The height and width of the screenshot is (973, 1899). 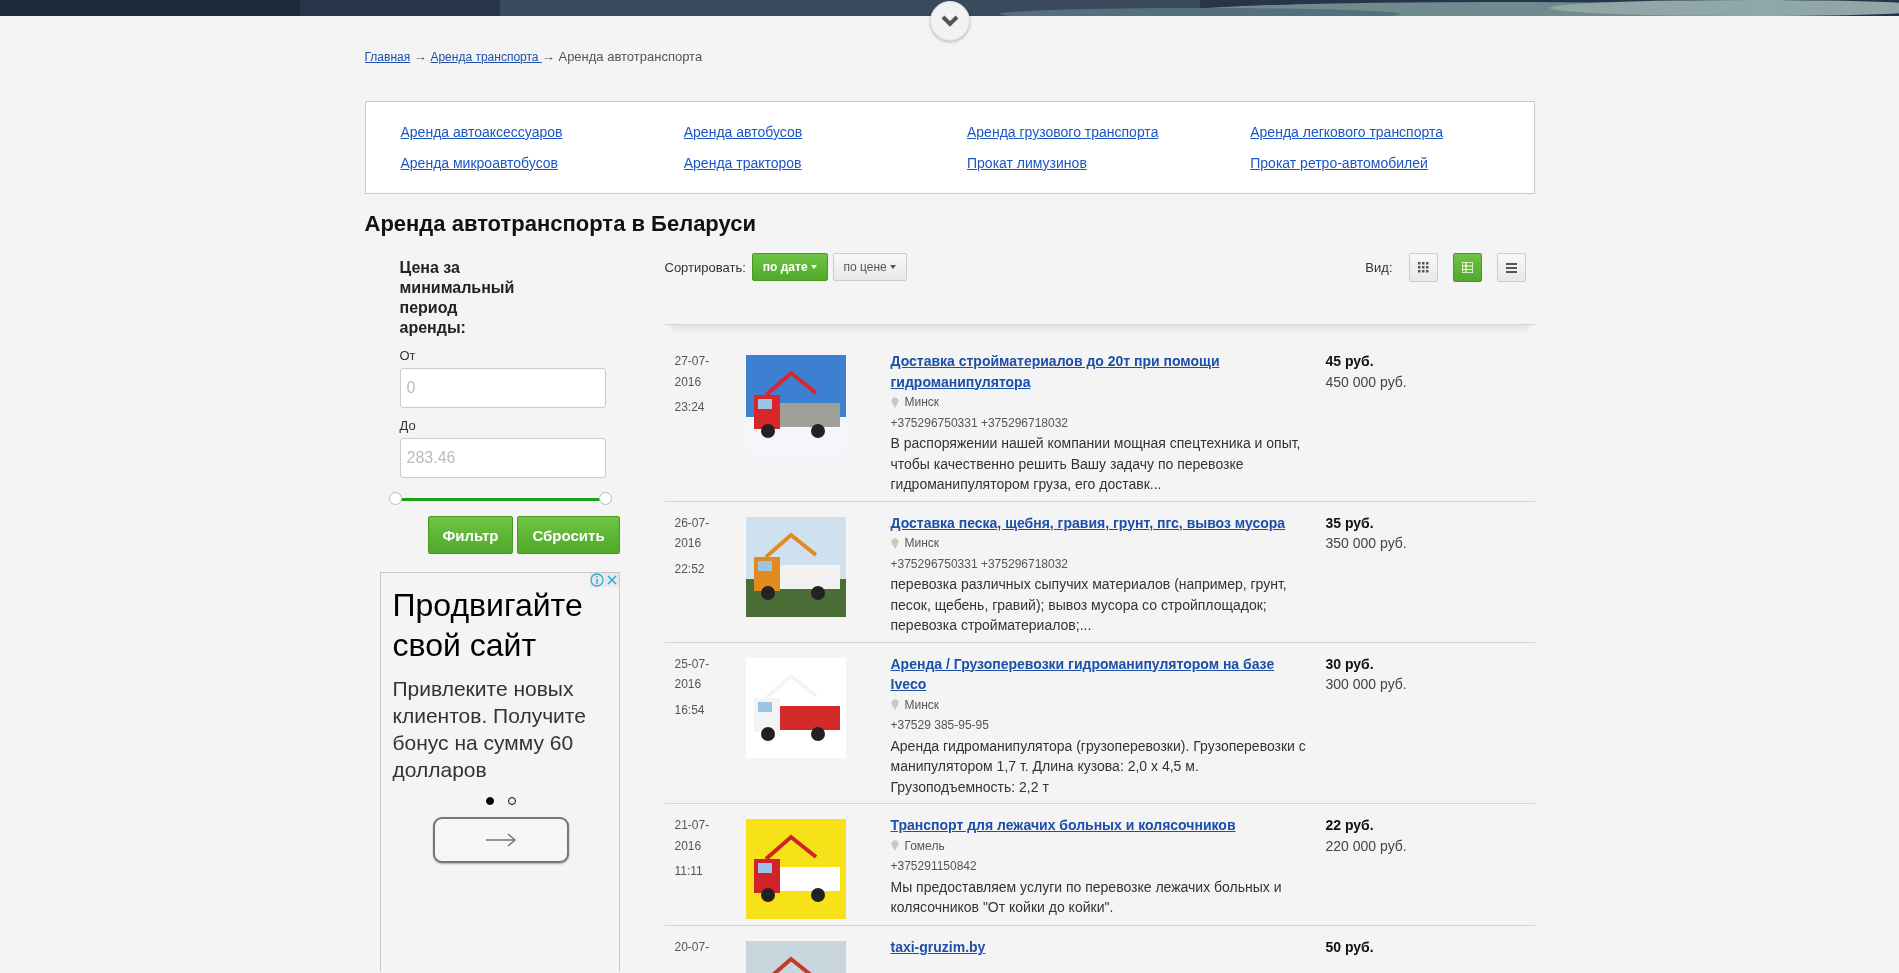 What do you see at coordinates (1366, 382) in the screenshot?
I see `listing-price-old: 450 000 руб.` at bounding box center [1366, 382].